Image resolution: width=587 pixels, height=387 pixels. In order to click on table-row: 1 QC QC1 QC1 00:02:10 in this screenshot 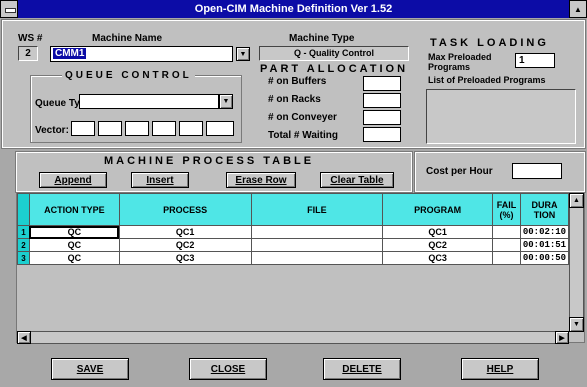, I will do `click(293, 232)`.